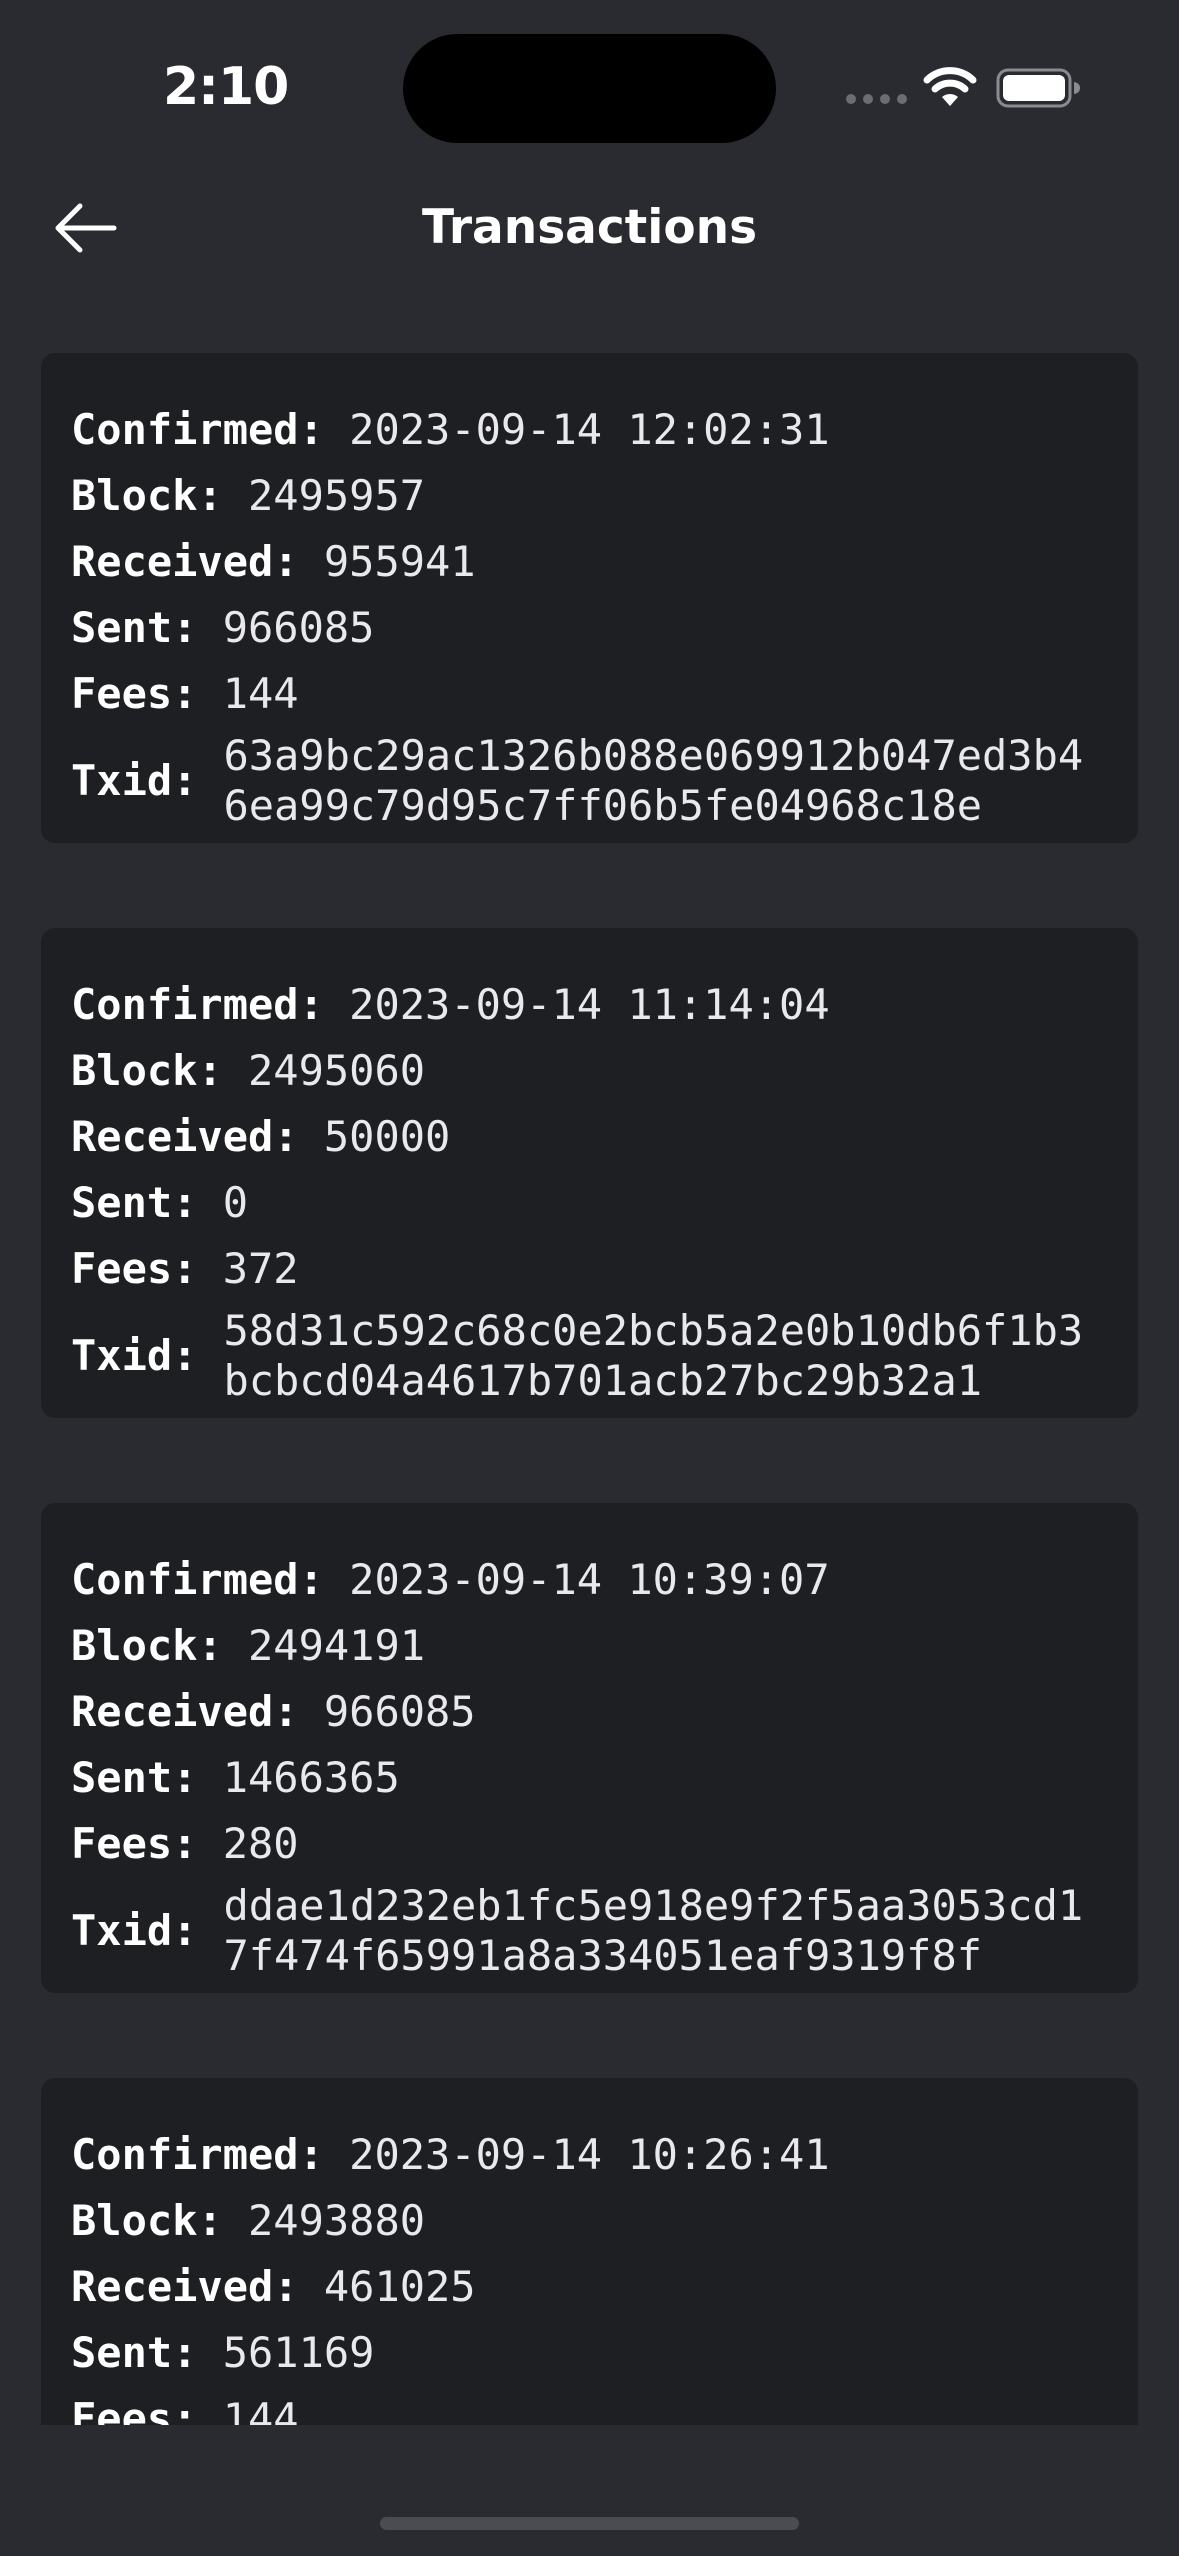 This screenshot has width=1179, height=2556. I want to click on sent-row: Sent: 1466365, so click(589, 1778).